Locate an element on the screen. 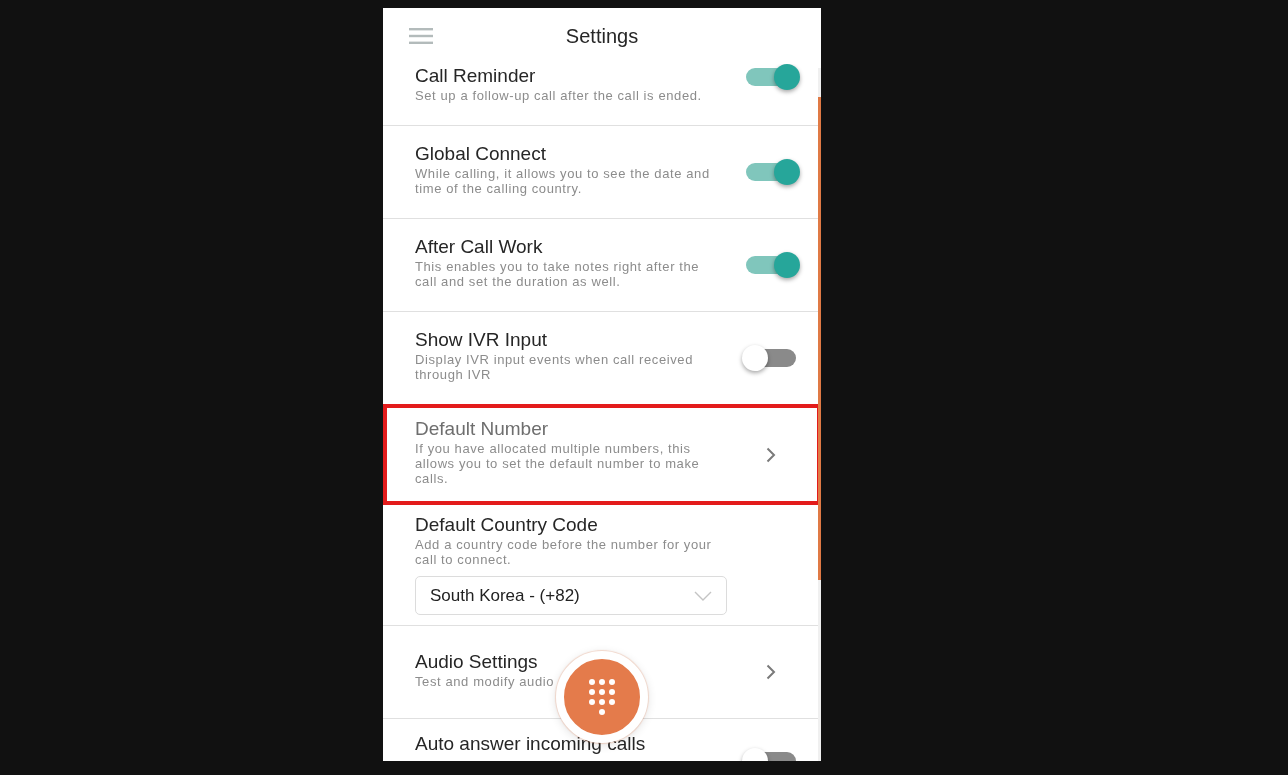 The width and height of the screenshot is (1288, 775). setting-description: If you have allocated multiple numbers, this allows you to set the default number to make calls. is located at coordinates (558, 463).